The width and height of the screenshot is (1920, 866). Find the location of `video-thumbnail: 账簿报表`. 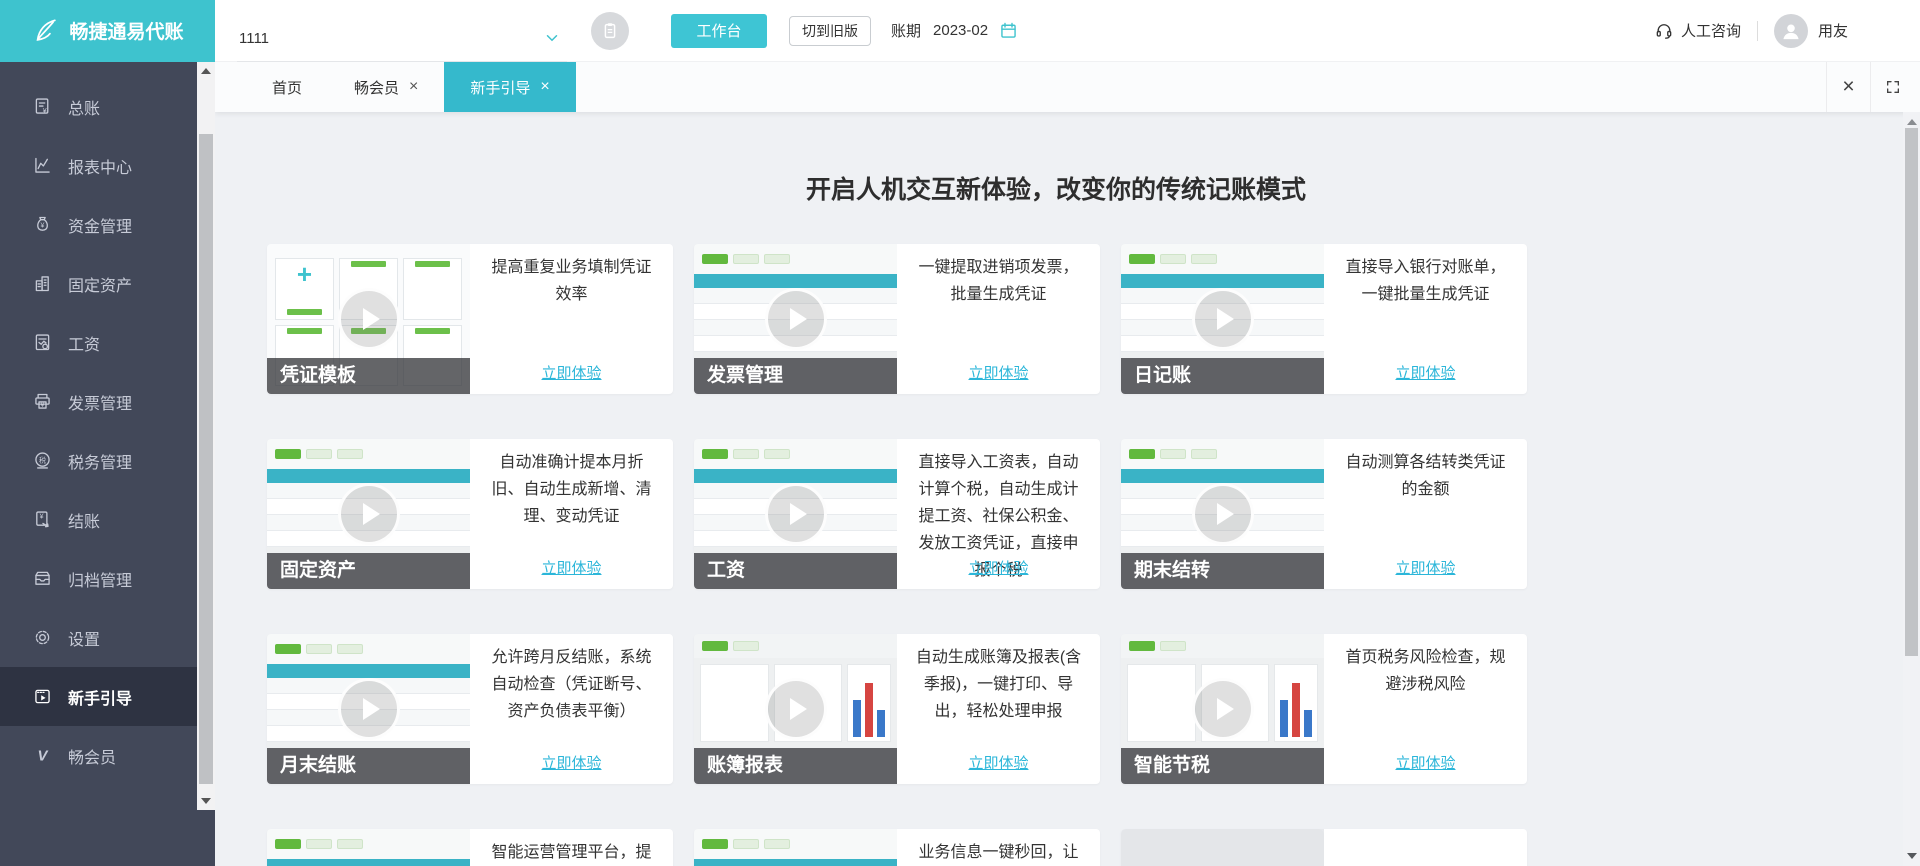

video-thumbnail: 账簿报表 is located at coordinates (795, 709).